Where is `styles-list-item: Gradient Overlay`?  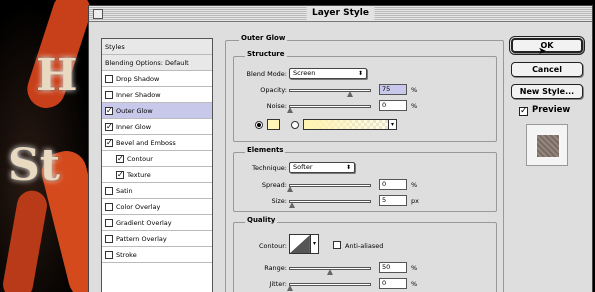
styles-list-item: Gradient Overlay is located at coordinates (157, 223).